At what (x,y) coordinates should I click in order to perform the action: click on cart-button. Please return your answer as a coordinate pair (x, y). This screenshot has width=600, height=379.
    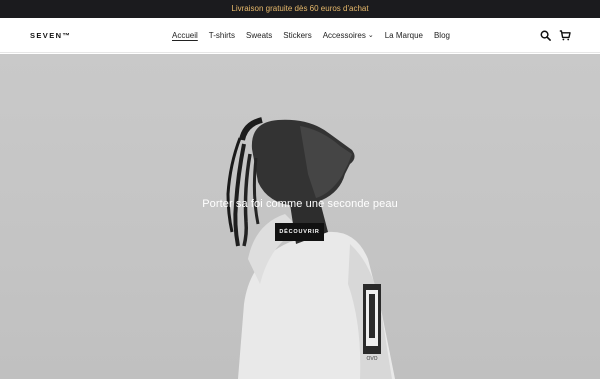
    Looking at the image, I should click on (565, 35).